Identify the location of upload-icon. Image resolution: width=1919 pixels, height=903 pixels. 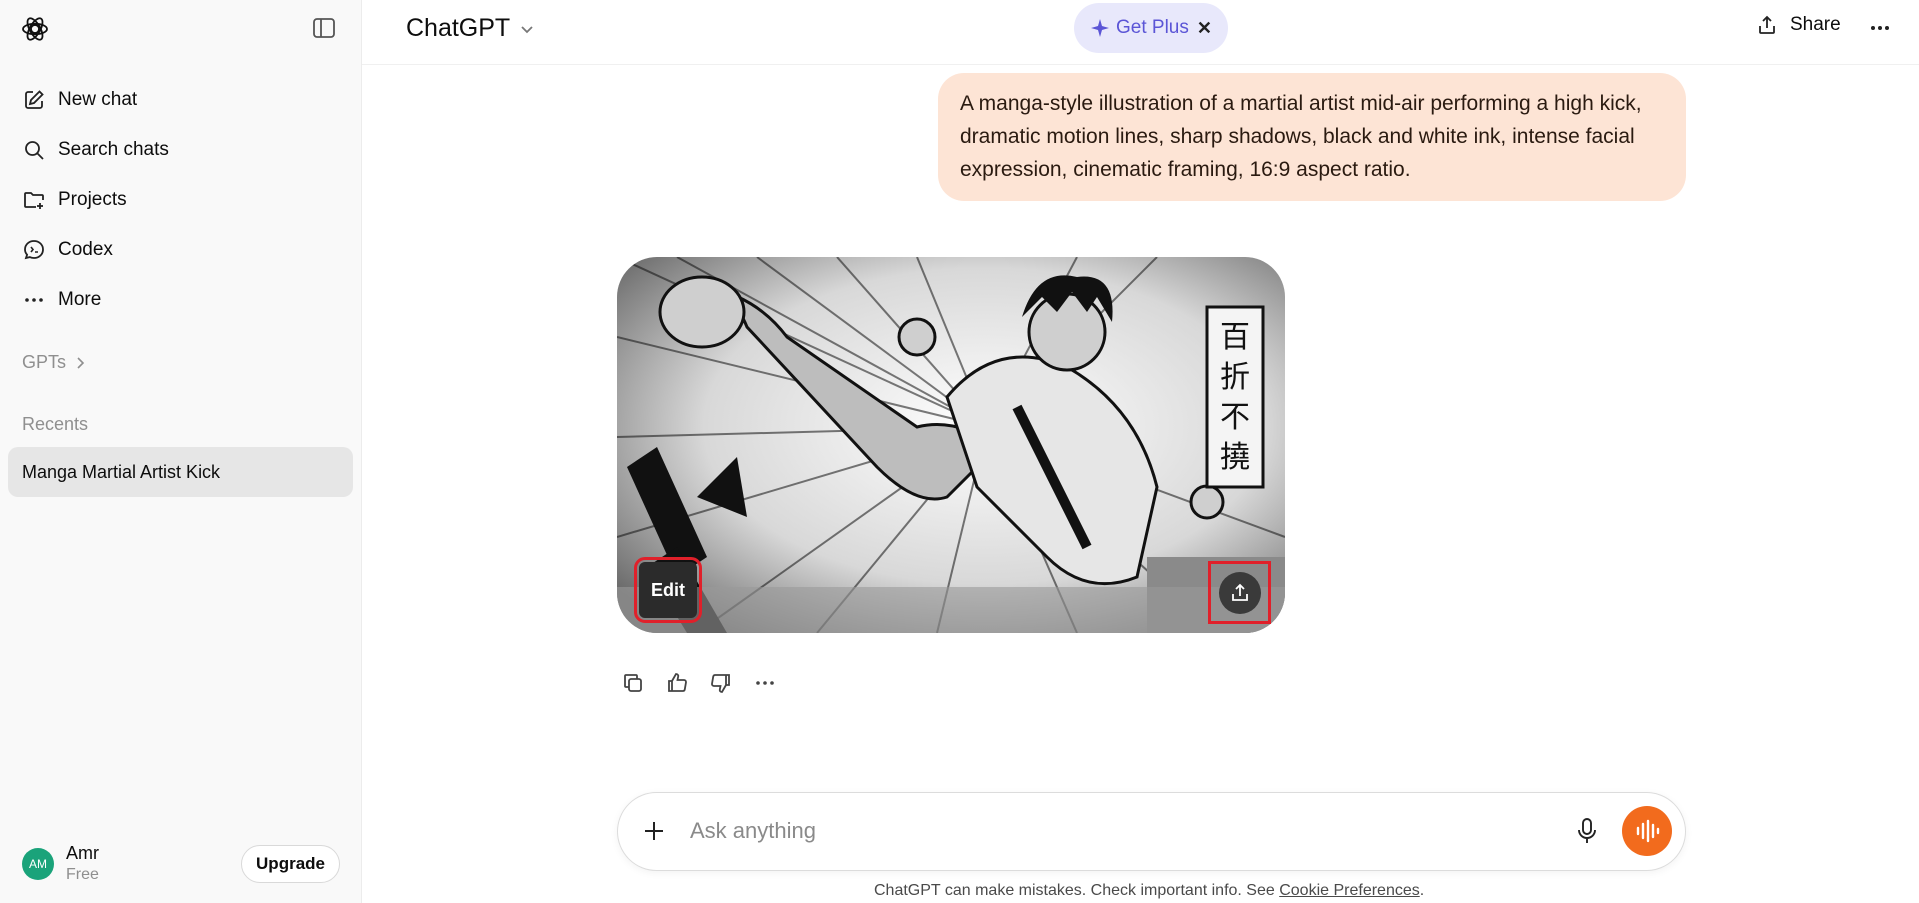
(1239, 592).